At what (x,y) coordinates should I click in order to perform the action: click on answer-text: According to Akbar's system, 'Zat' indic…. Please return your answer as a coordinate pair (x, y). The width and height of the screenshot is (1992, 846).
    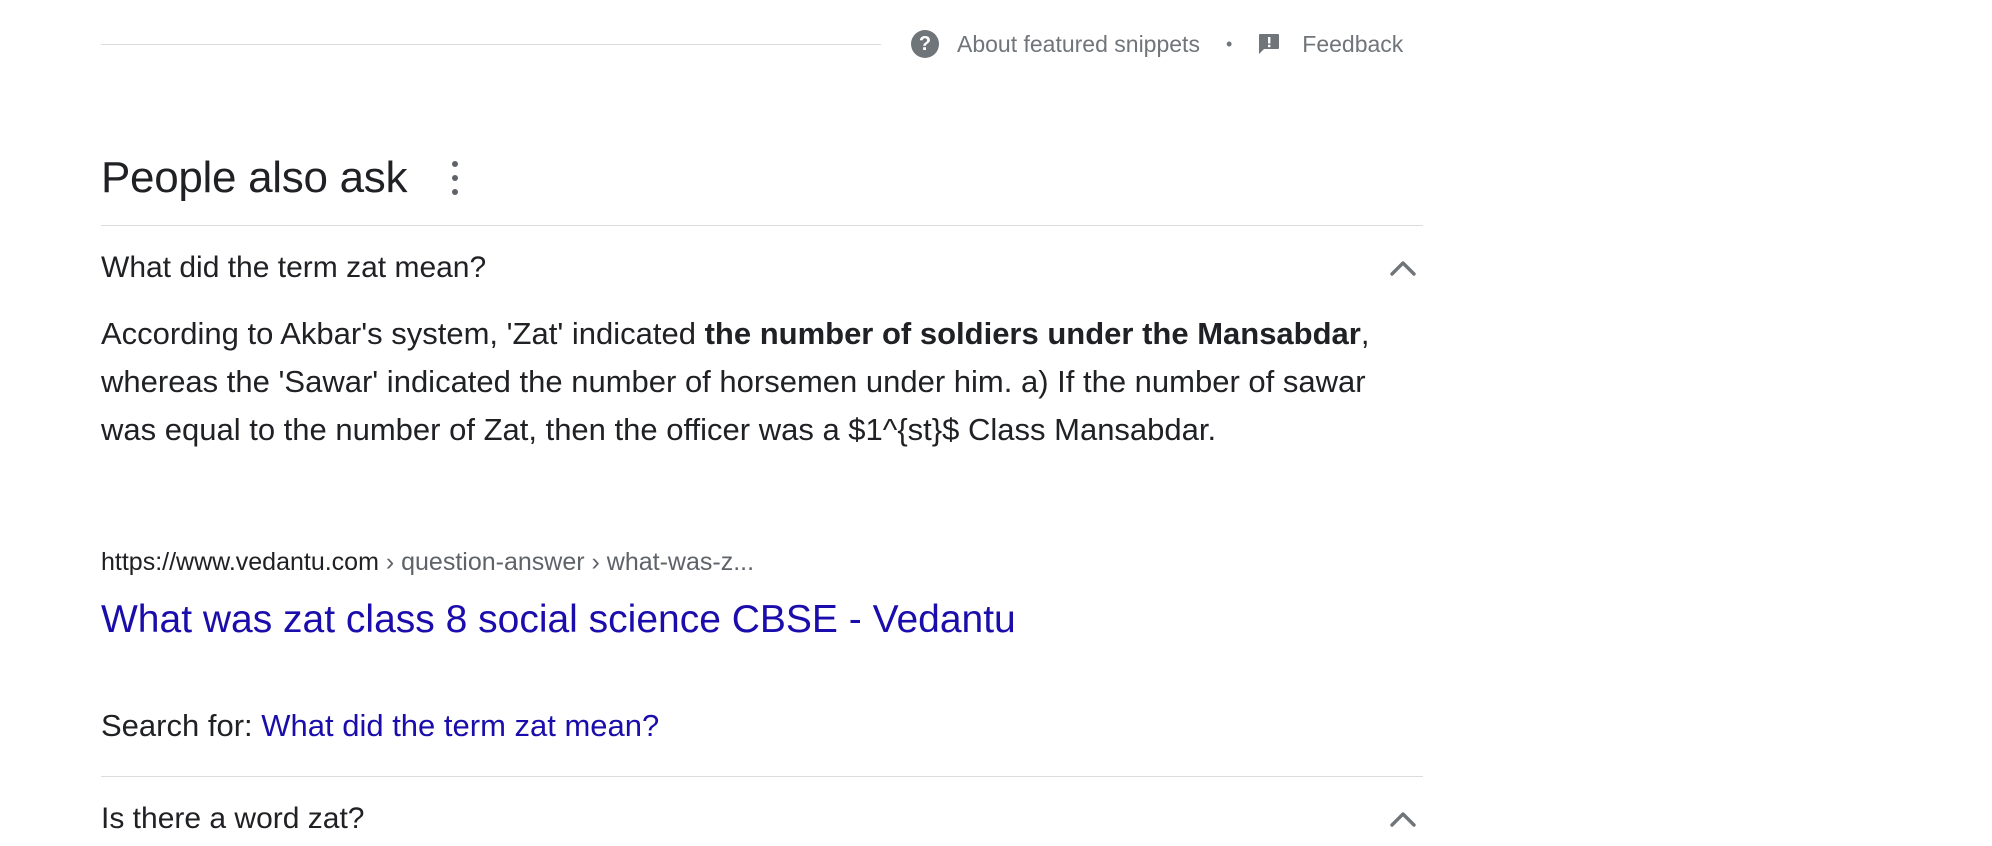
    Looking at the image, I should click on (735, 381).